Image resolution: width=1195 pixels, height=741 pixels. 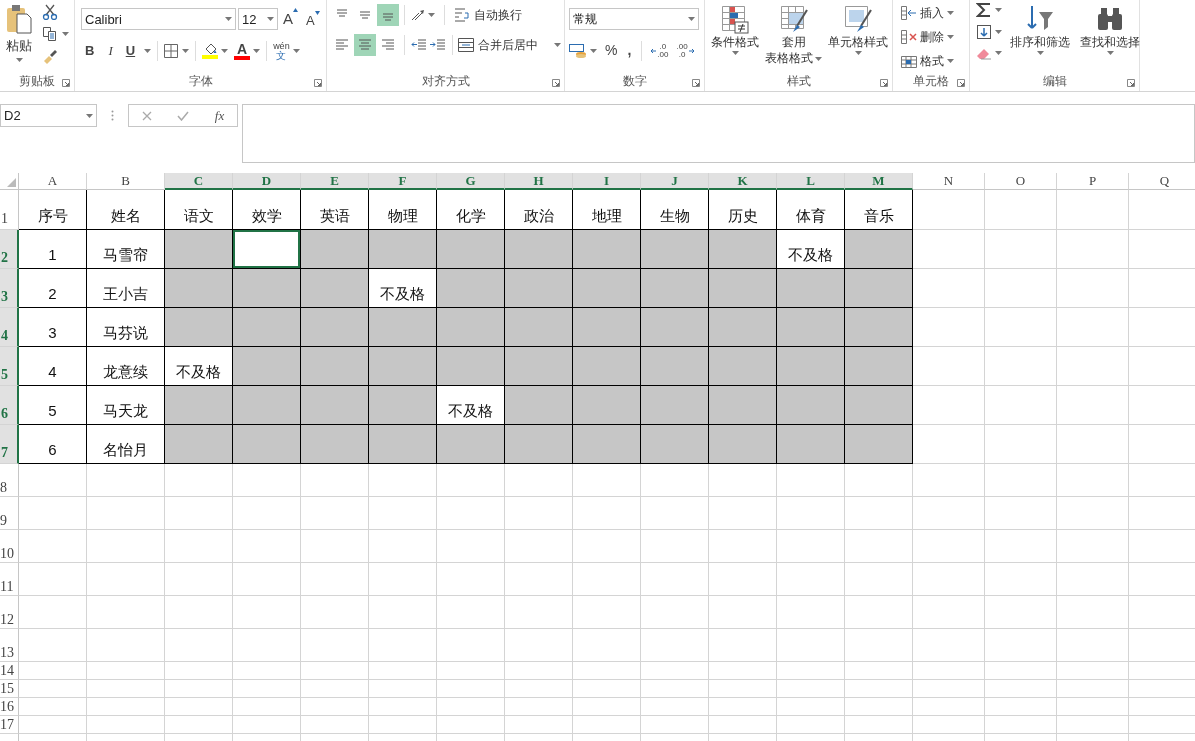 What do you see at coordinates (267, 181) in the screenshot?
I see `column-header: D` at bounding box center [267, 181].